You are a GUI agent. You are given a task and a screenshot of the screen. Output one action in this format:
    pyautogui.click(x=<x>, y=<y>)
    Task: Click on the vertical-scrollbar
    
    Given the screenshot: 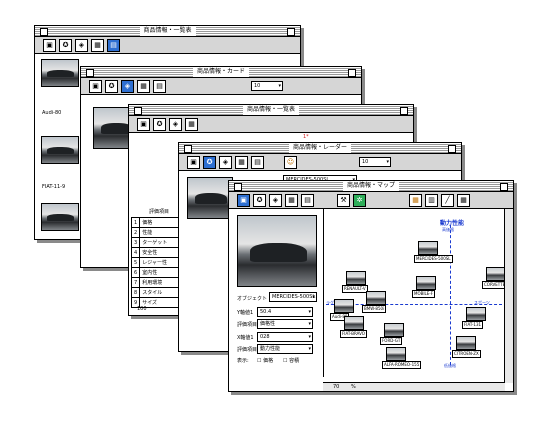 What is the action you would take?
    pyautogui.click(x=508, y=296)
    